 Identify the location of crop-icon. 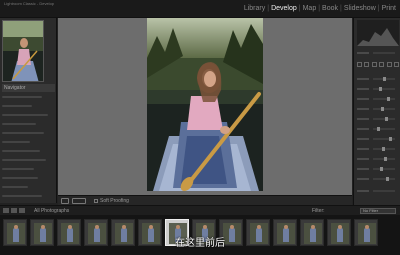
(359, 64).